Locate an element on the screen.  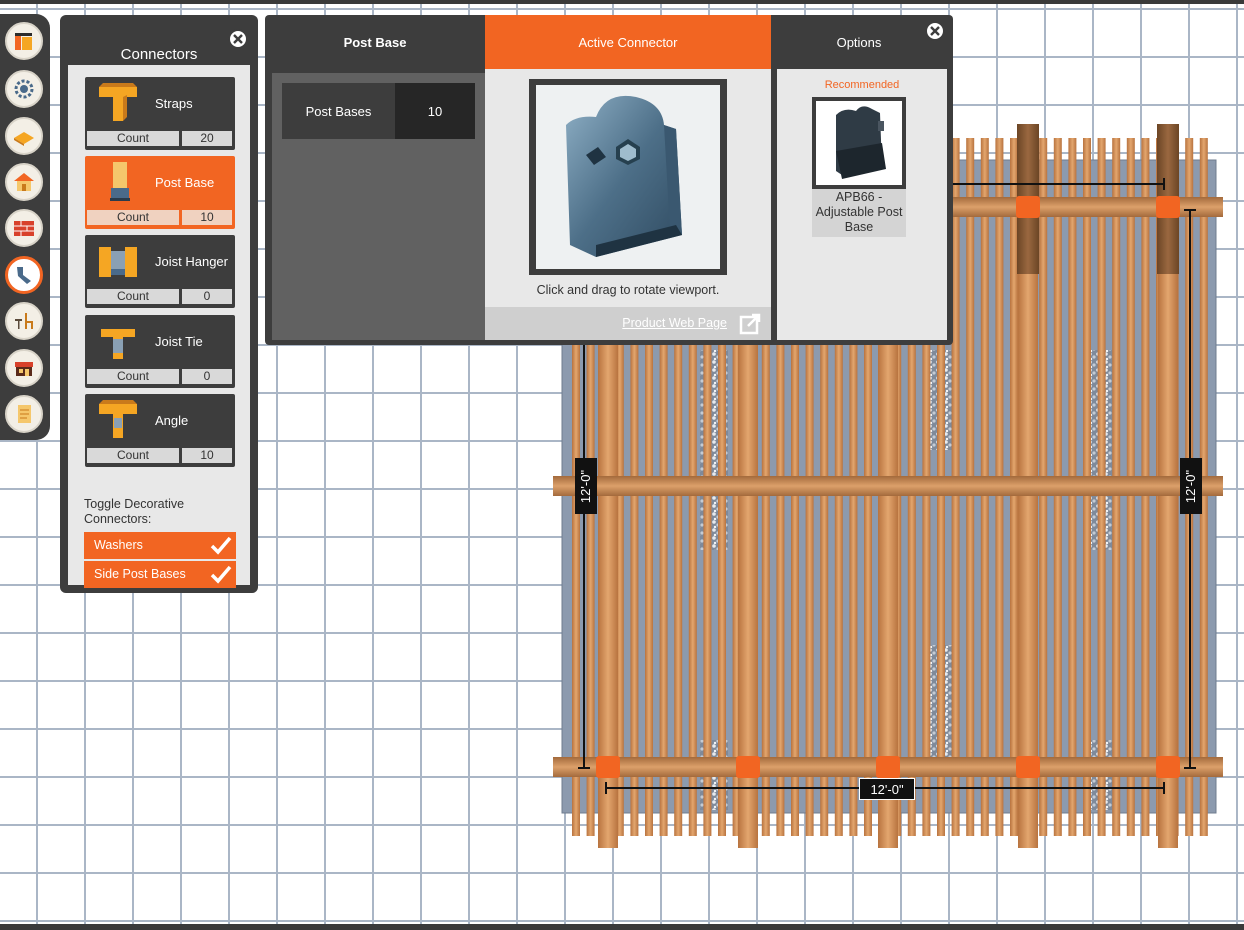
connector-card-name: Joist Tie is located at coordinates (179, 341).